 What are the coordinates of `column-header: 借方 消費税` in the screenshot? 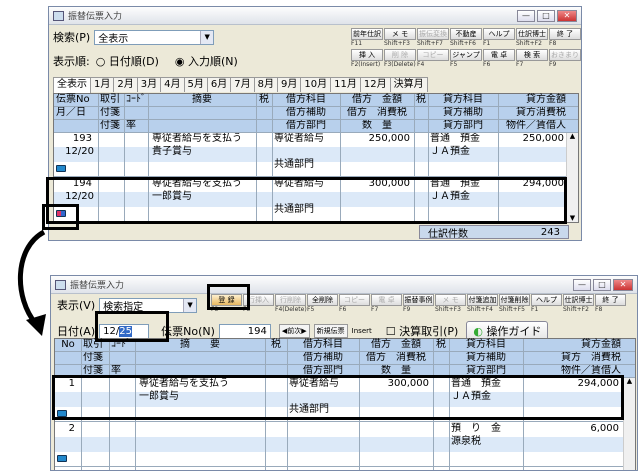 It's located at (396, 357).